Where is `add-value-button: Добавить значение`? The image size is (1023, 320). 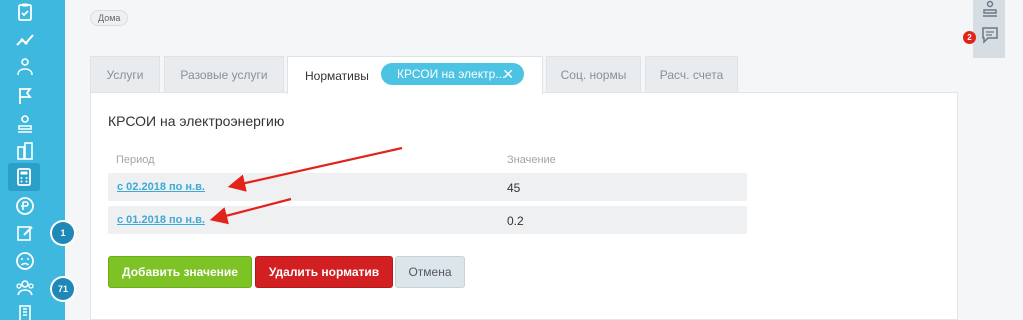 add-value-button: Добавить значение is located at coordinates (180, 272).